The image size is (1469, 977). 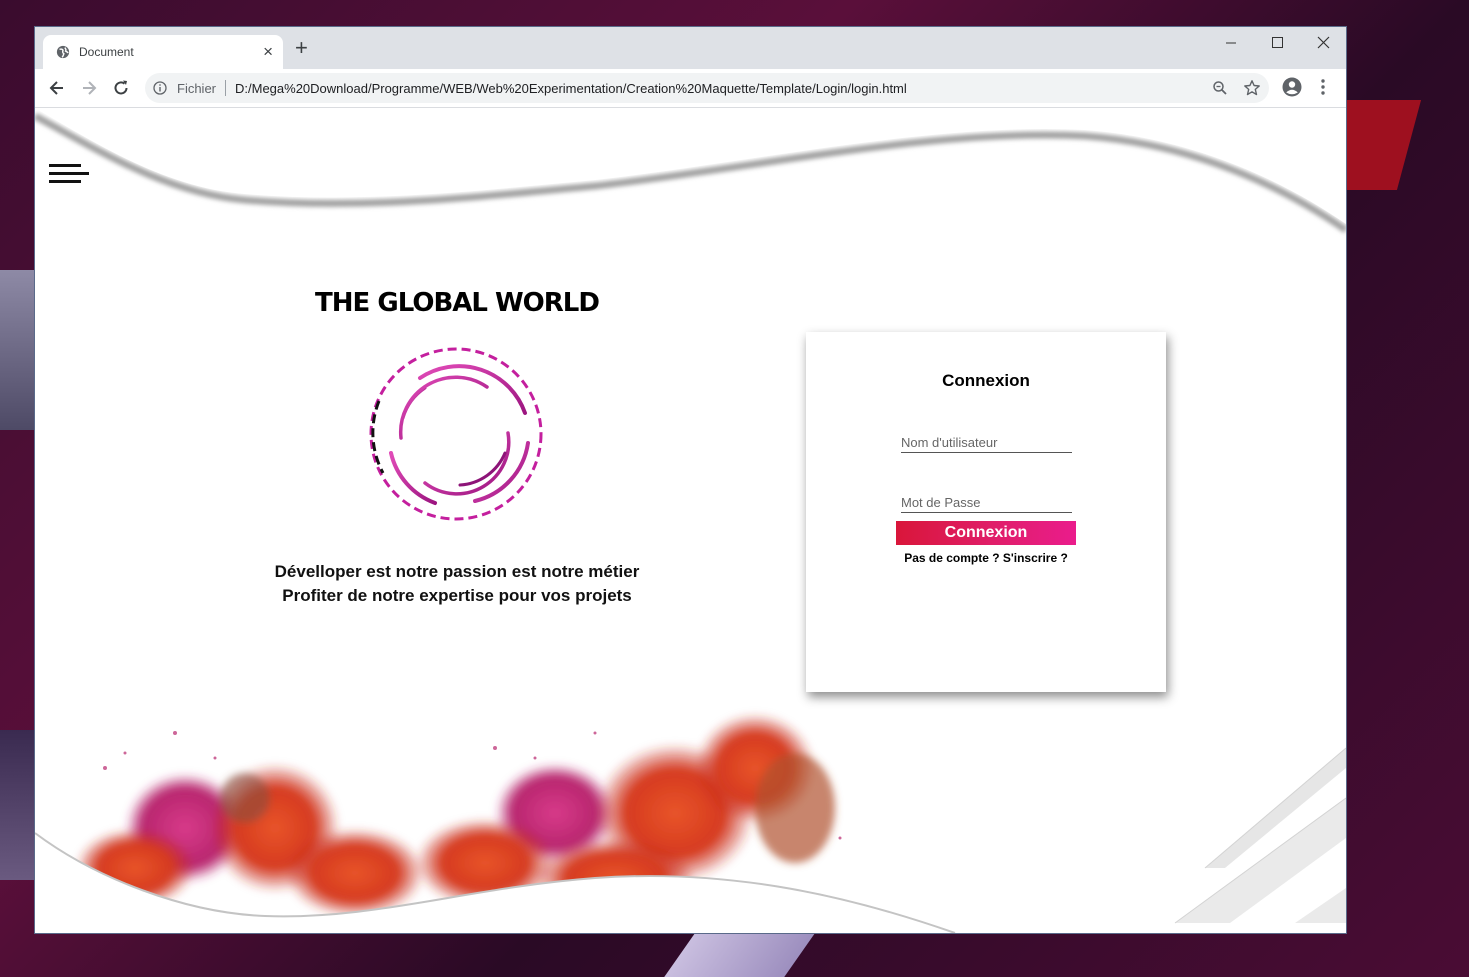 What do you see at coordinates (1231, 43) in the screenshot?
I see `minimize-icon` at bounding box center [1231, 43].